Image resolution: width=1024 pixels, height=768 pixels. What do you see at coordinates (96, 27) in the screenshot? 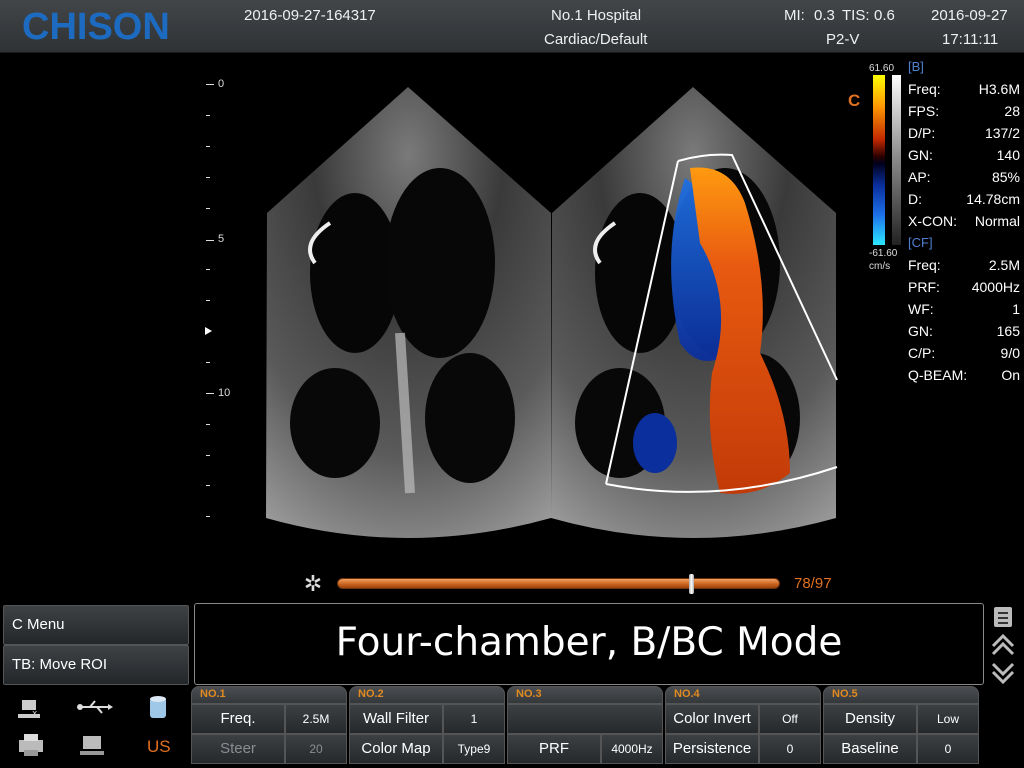
I see `chison-logo: CHISON` at bounding box center [96, 27].